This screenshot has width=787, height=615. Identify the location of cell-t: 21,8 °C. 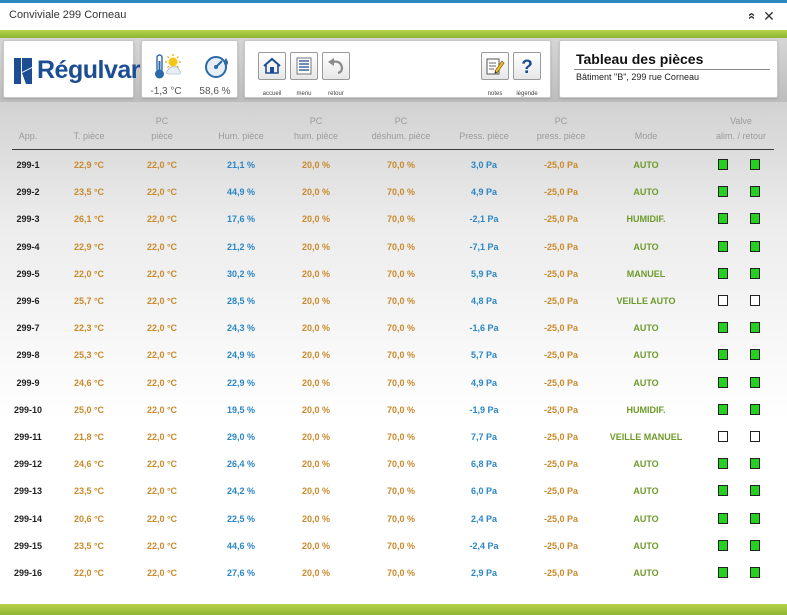
(89, 437).